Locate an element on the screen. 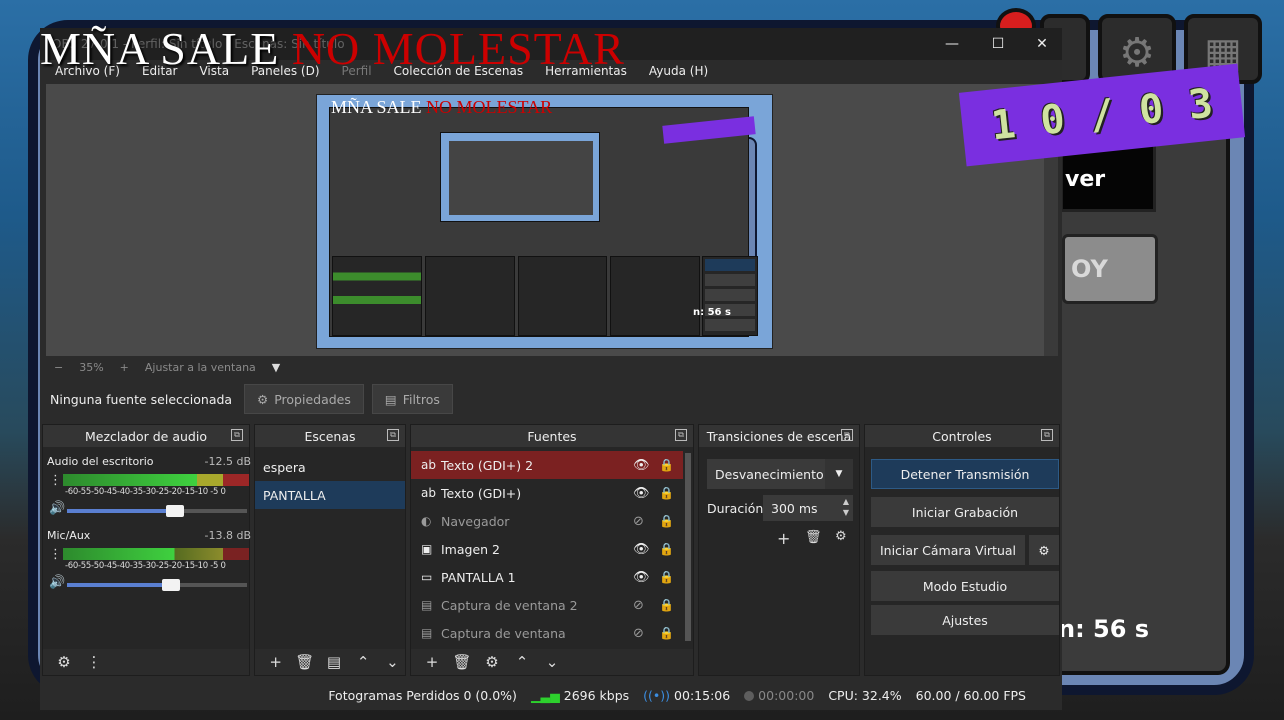 Image resolution: width=1284 pixels, height=720 pixels. filters-button: ▤ Filtros is located at coordinates (412, 399).